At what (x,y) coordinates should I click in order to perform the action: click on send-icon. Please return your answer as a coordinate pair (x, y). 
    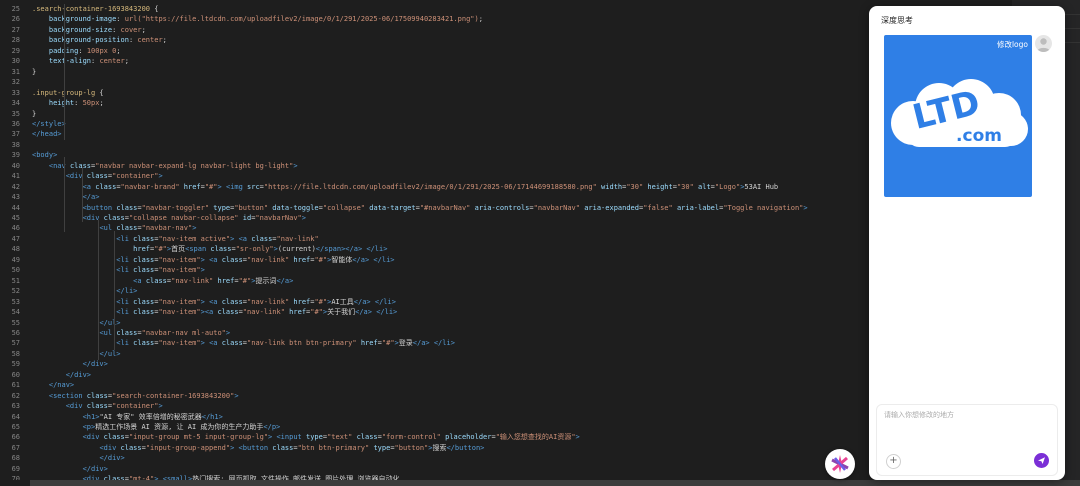
    Looking at the image, I should click on (1041, 460).